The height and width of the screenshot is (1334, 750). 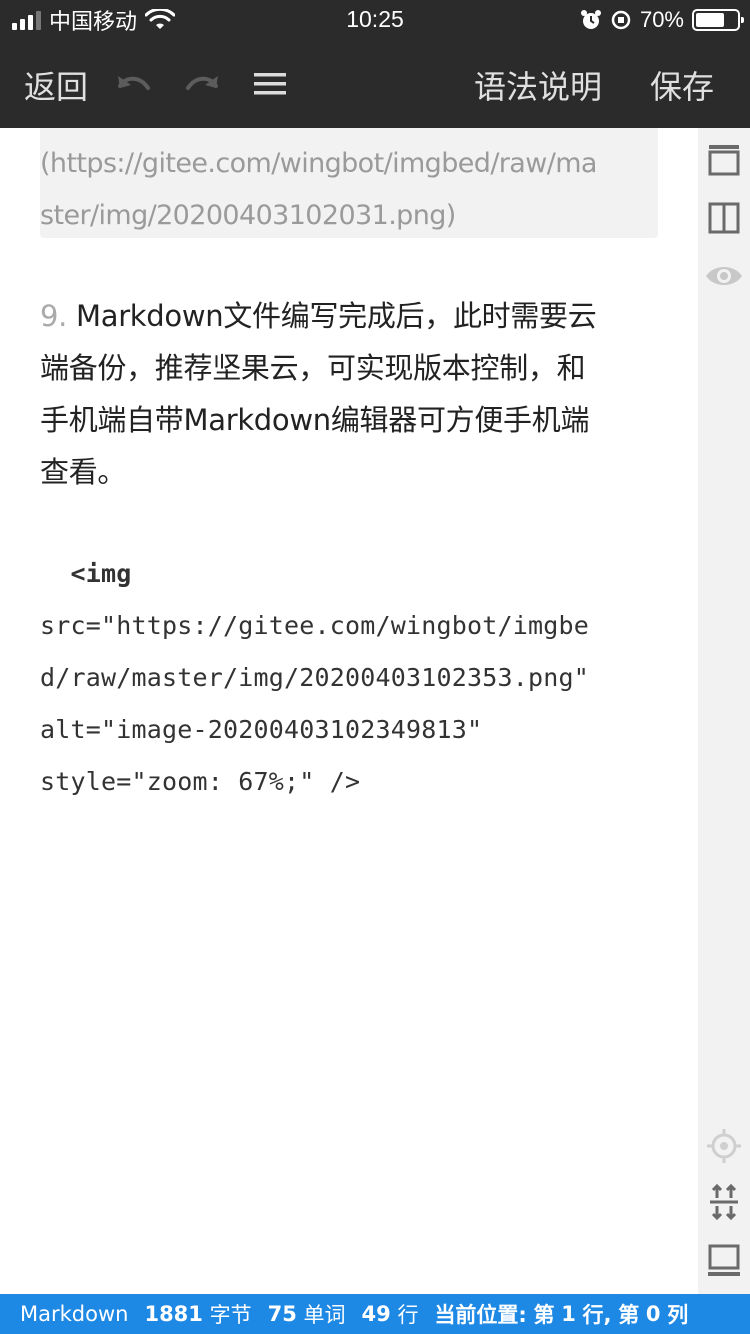 I want to click on list-number: 9., so click(x=54, y=316).